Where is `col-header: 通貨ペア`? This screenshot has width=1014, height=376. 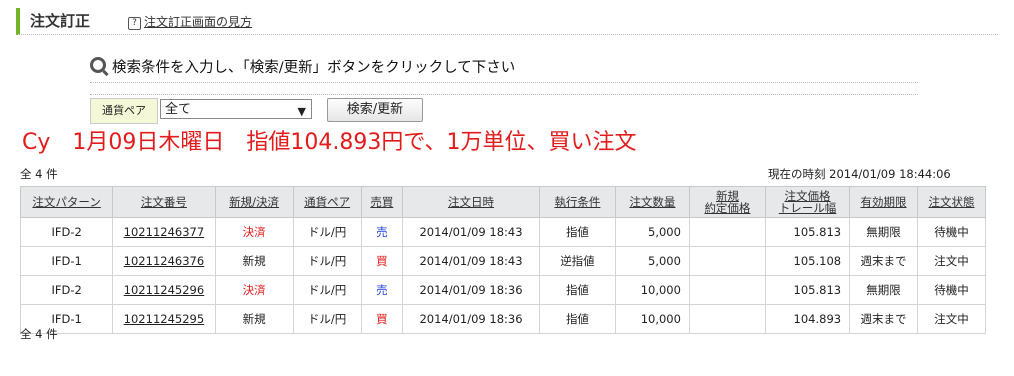
col-header: 通貨ペア is located at coordinates (327, 202).